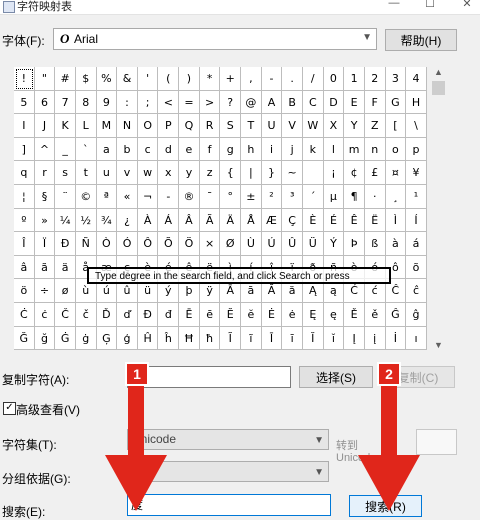 Image resolution: width=480 pixels, height=520 pixels. Describe the element at coordinates (396, 196) in the screenshot. I see `char-cell: ¸` at that location.